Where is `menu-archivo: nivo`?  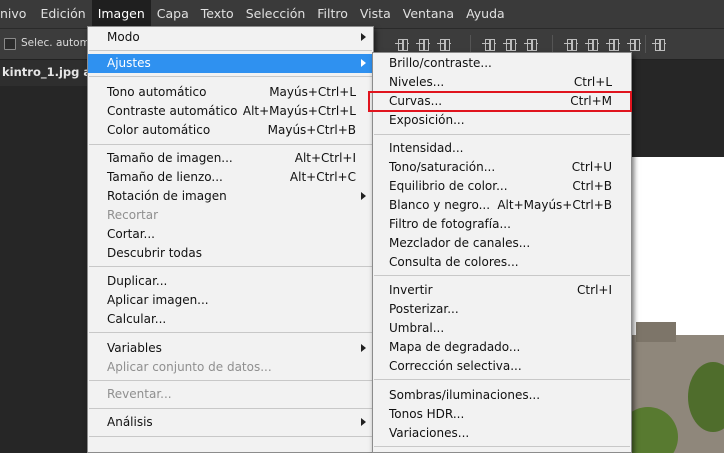
menu-archivo: nivo is located at coordinates (17, 14).